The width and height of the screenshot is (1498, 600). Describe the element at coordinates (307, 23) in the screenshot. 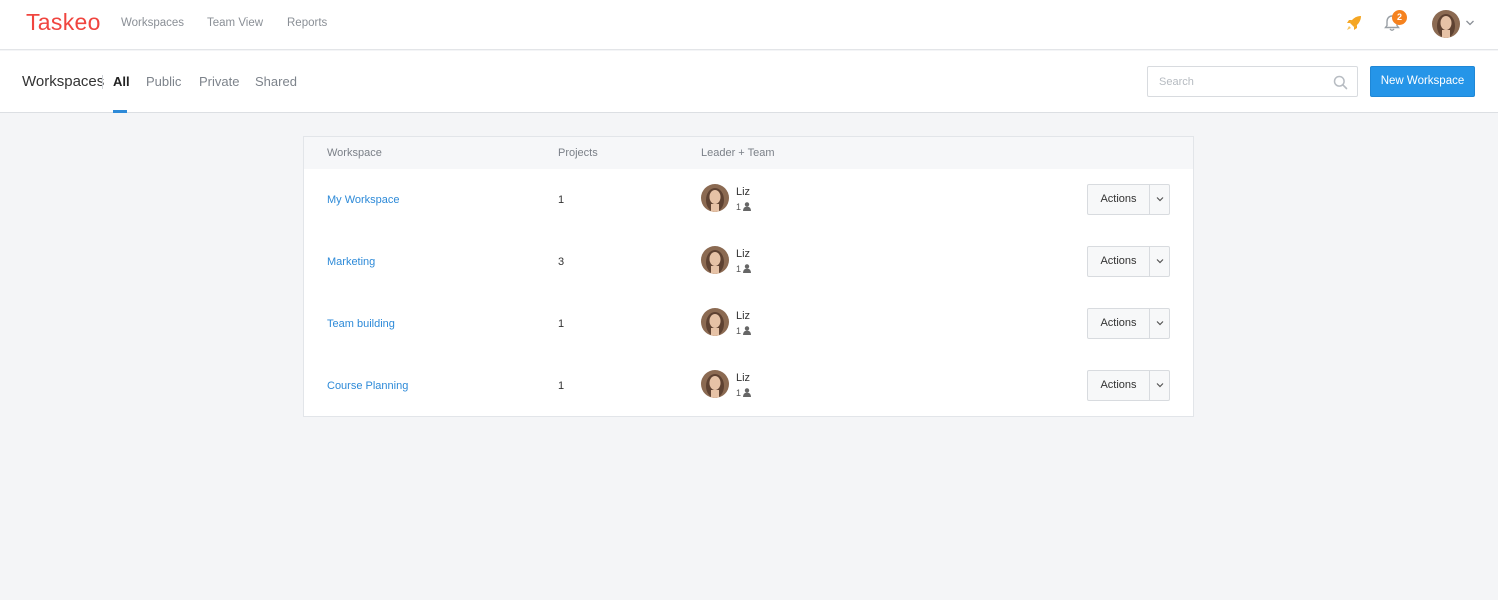

I see `nav-reports: Reports` at that location.